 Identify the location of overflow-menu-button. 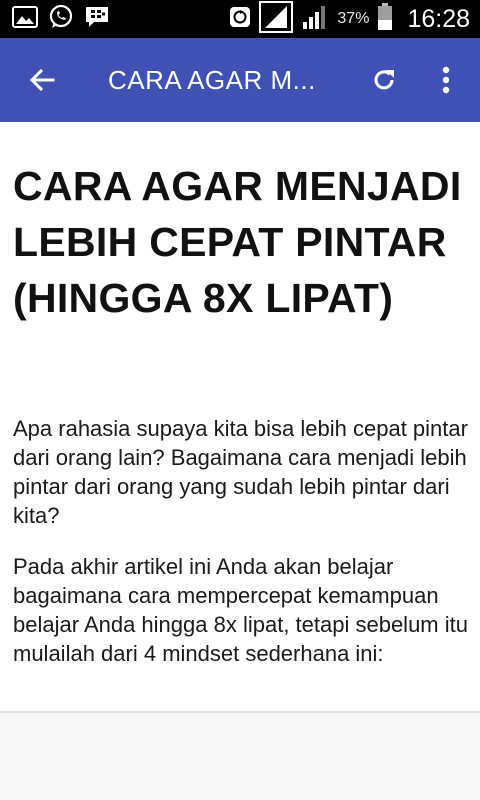
(446, 80).